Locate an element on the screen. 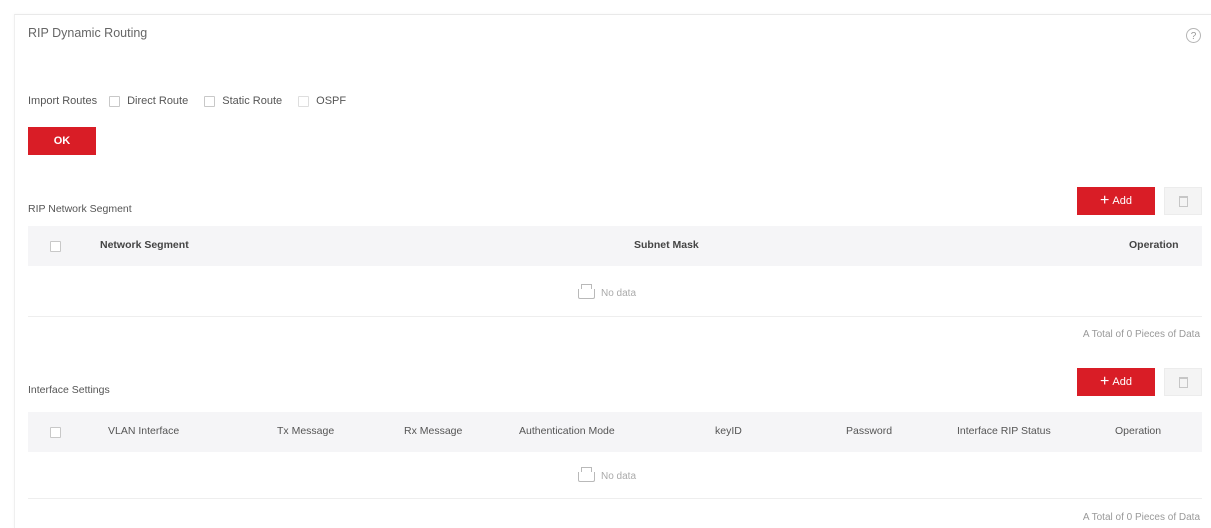  interface-empty: No data is located at coordinates (607, 474).